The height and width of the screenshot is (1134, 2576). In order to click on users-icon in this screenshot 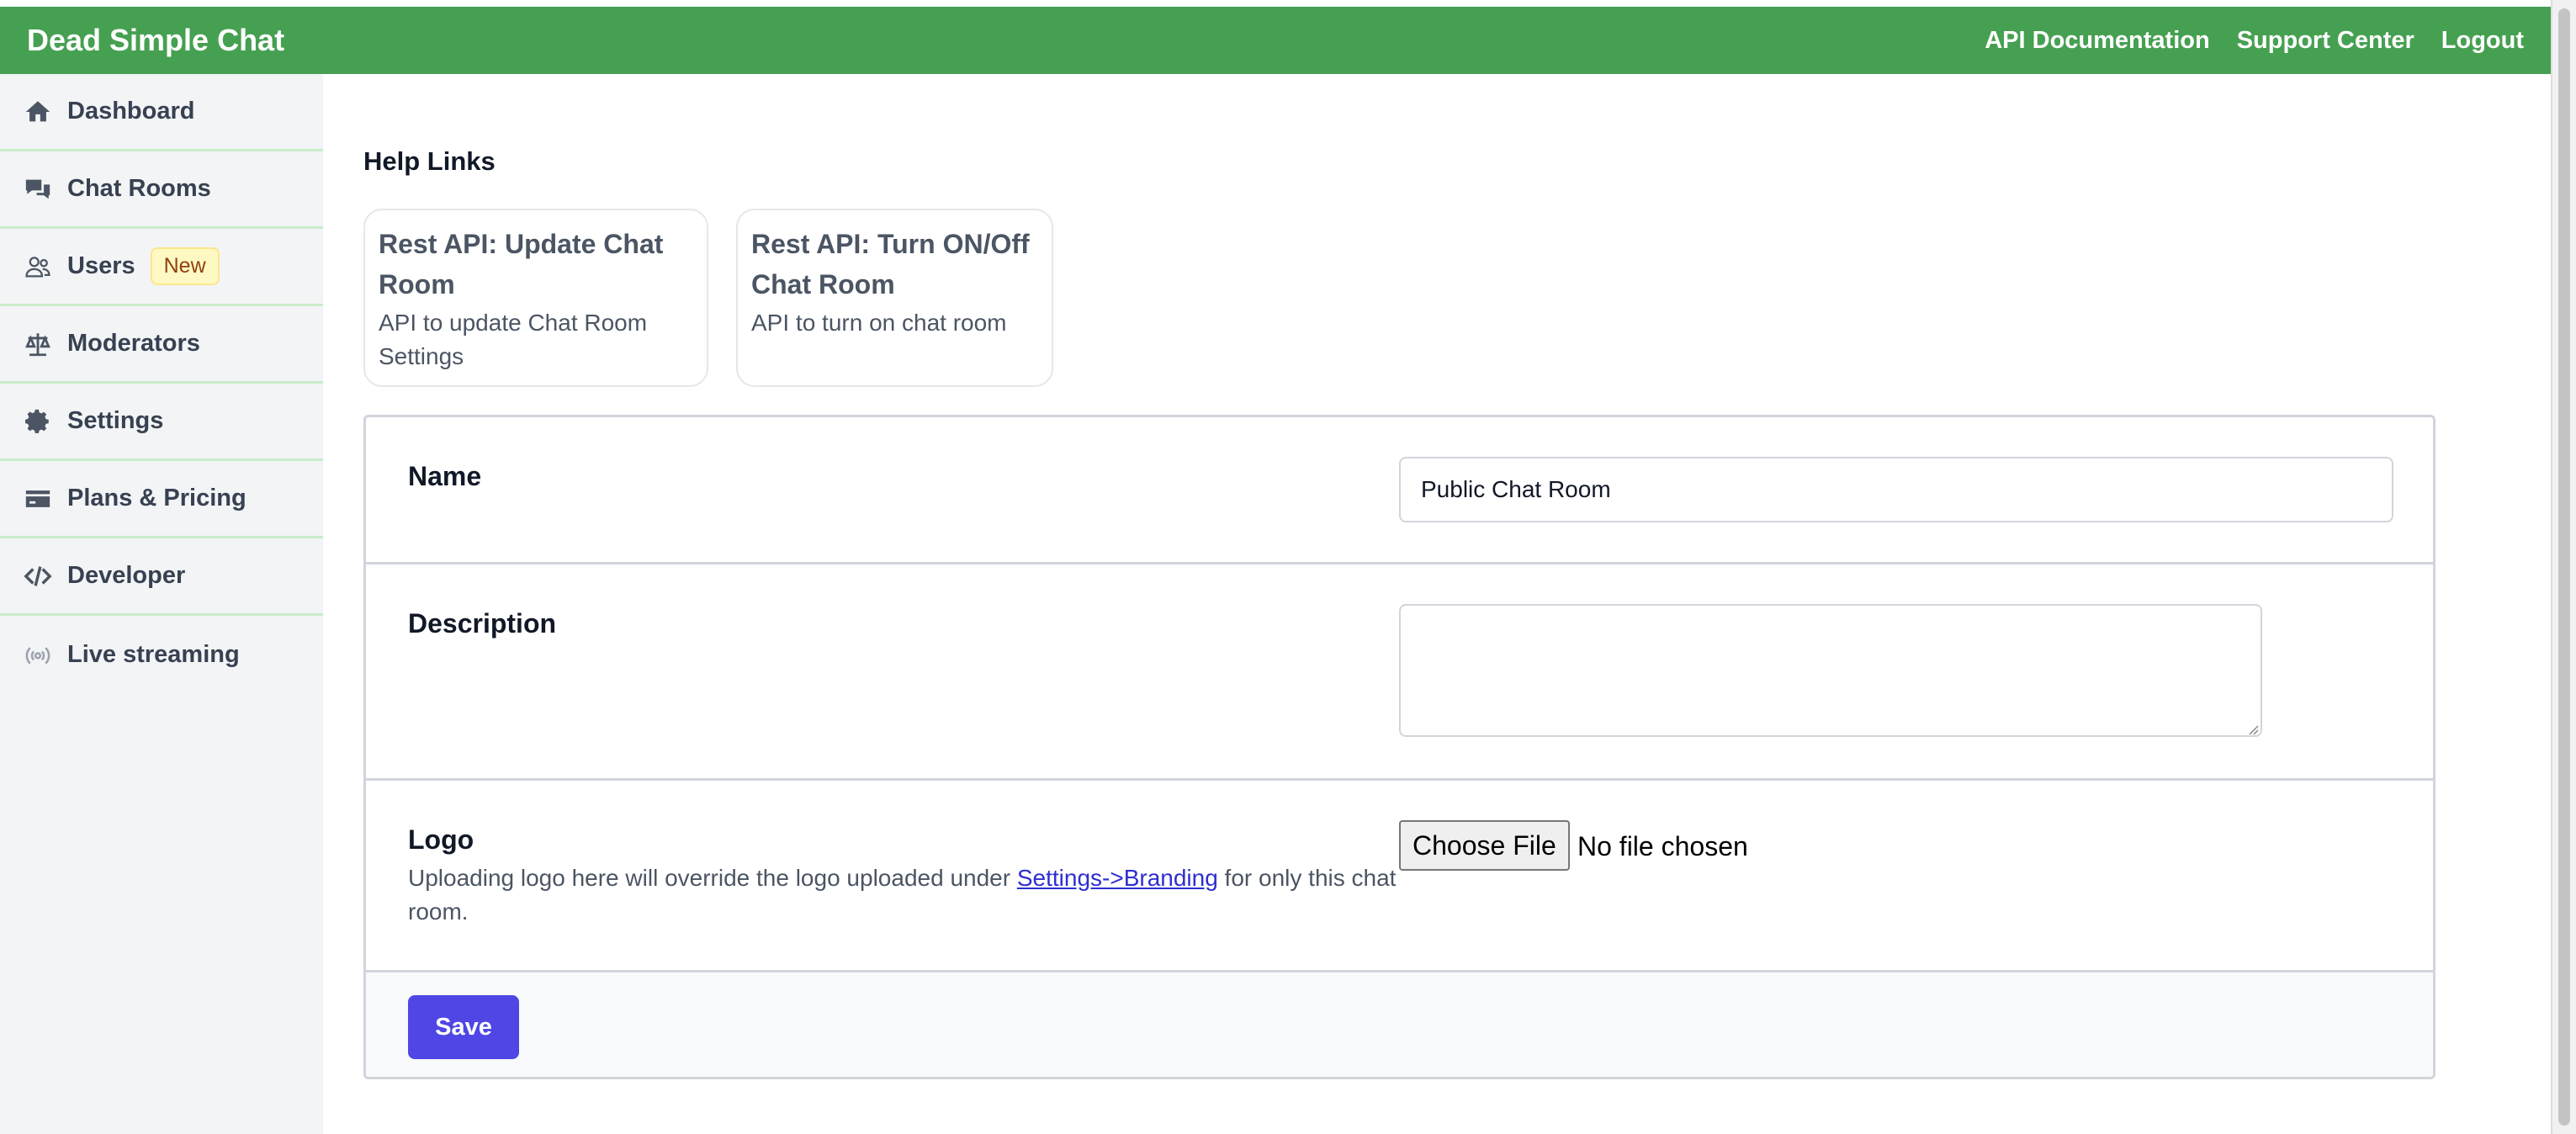, I will do `click(38, 267)`.